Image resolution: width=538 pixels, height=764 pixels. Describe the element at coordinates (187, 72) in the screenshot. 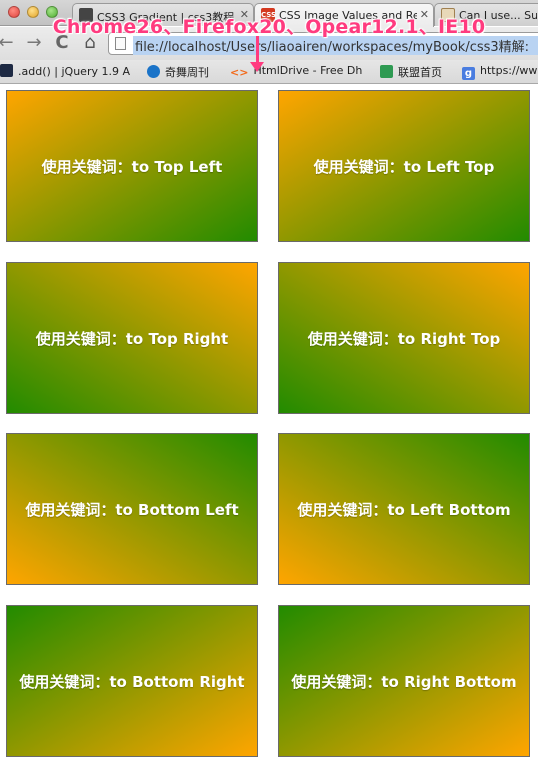

I see `bookmark-label: 奇舞周刊` at that location.